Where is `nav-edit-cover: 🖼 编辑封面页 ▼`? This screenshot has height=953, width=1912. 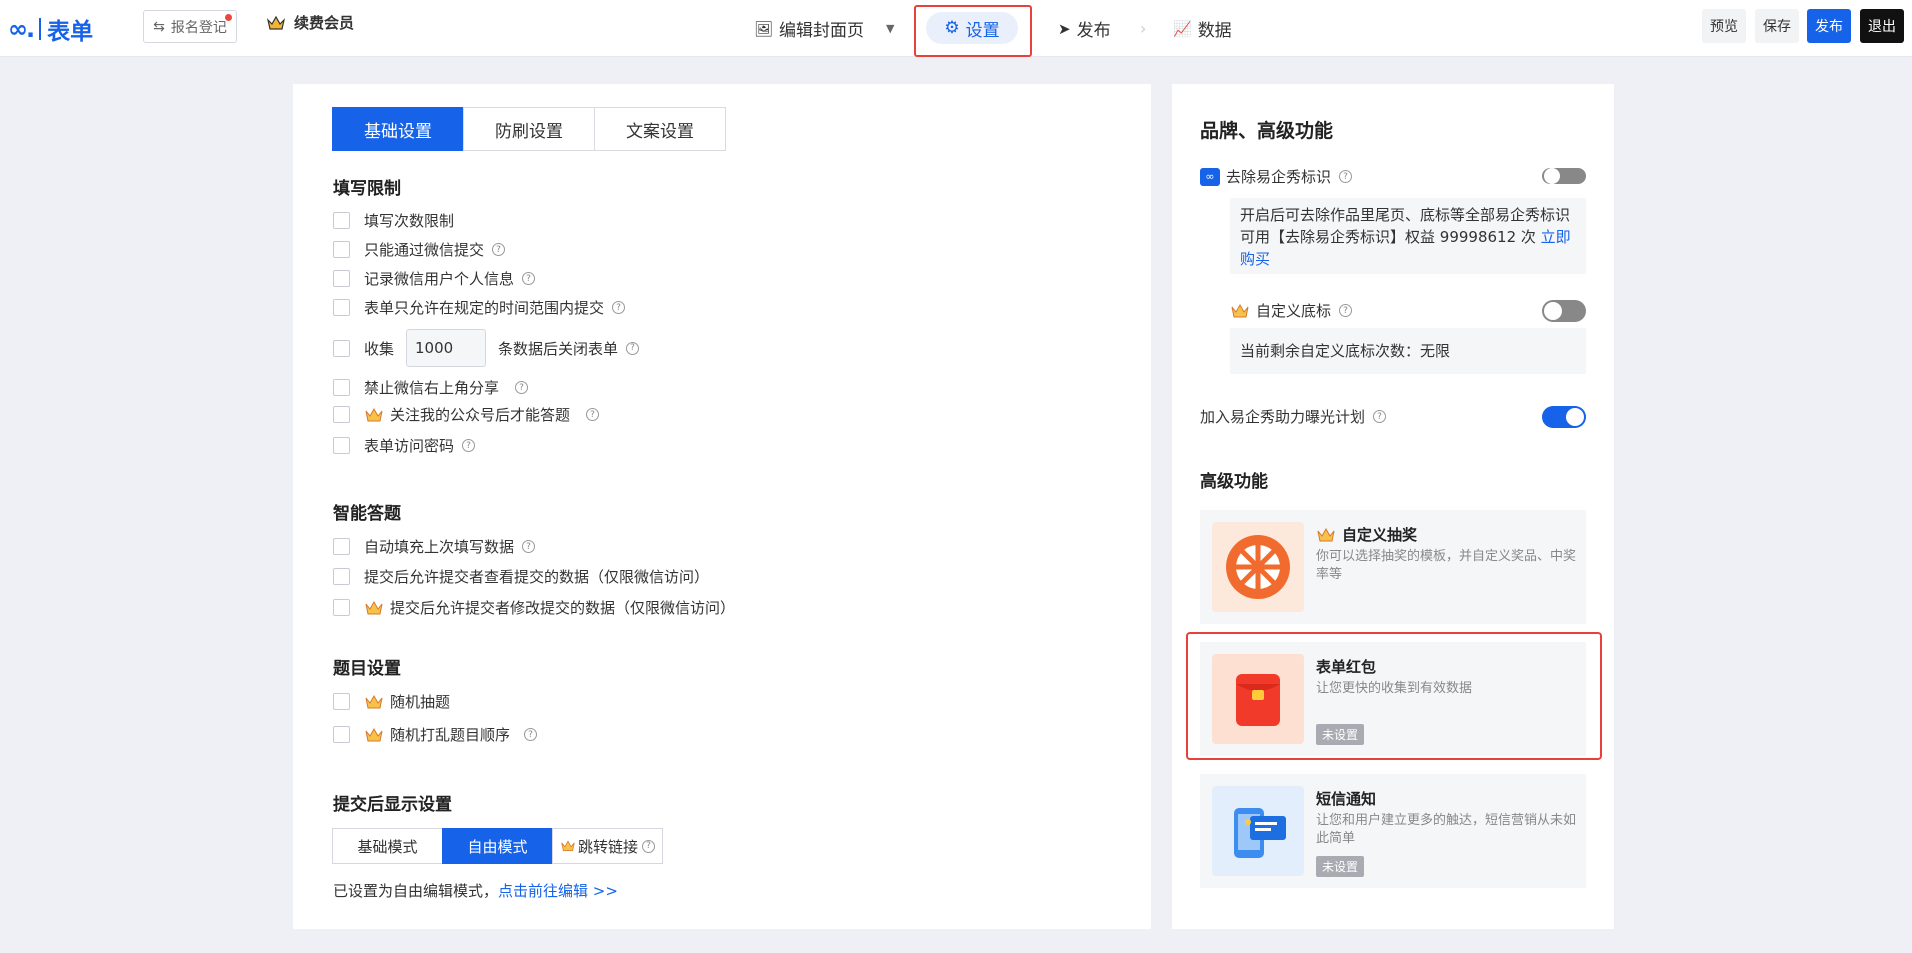 nav-edit-cover: 🖼 编辑封面页 ▼ is located at coordinates (824, 28).